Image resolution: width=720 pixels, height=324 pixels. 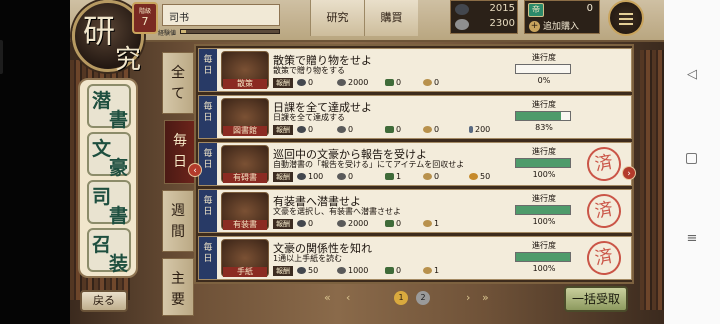 What do you see at coordinates (327, 297) in the screenshot?
I see `first-page-icon: «` at bounding box center [327, 297].